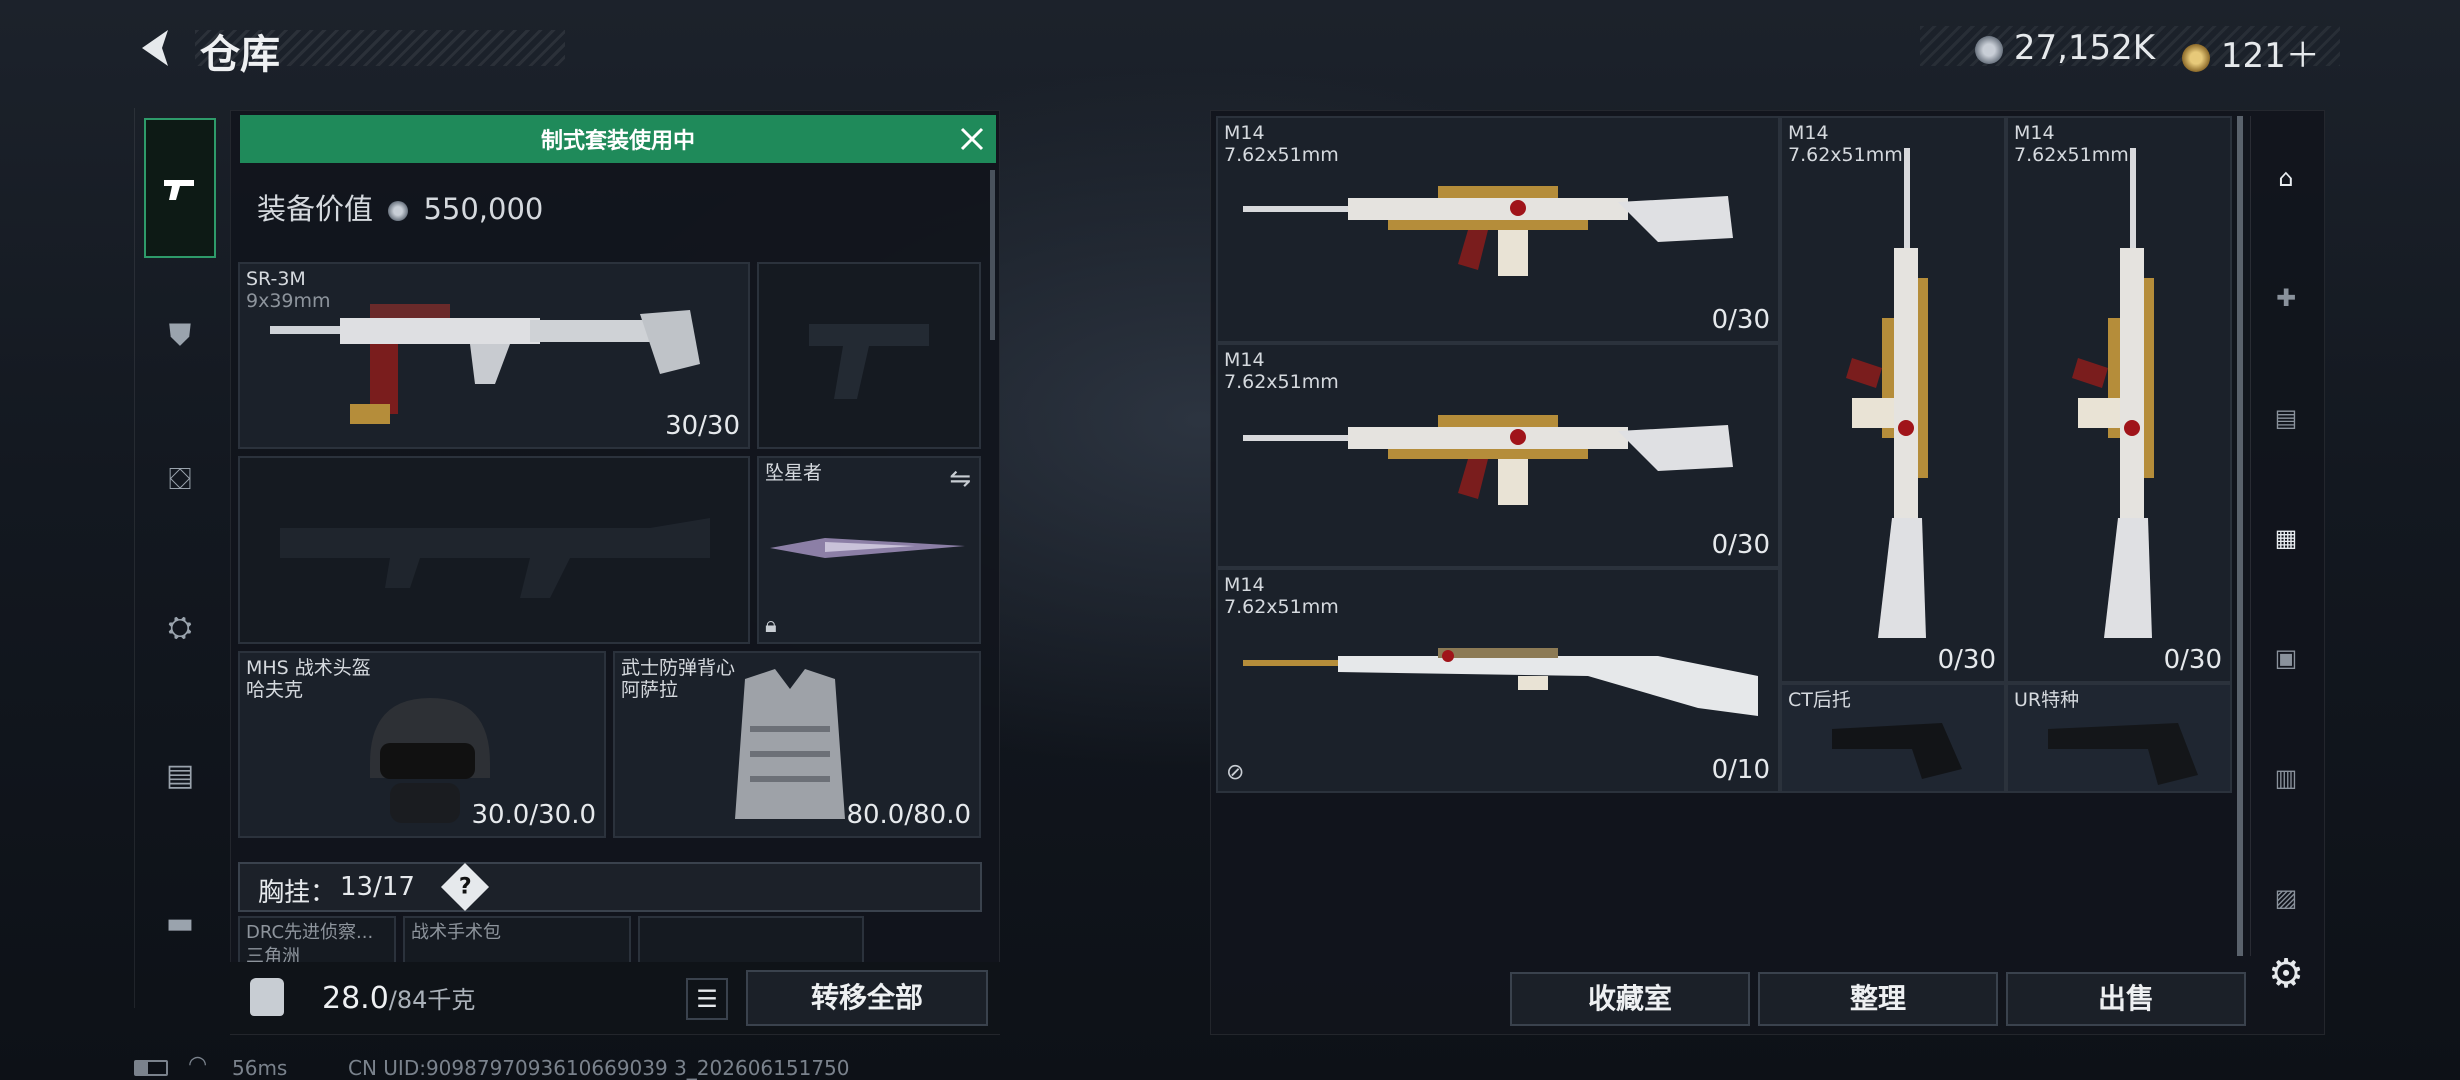 This screenshot has height=1080, width=2460. What do you see at coordinates (1244, 360) in the screenshot?
I see `item-name: M14` at bounding box center [1244, 360].